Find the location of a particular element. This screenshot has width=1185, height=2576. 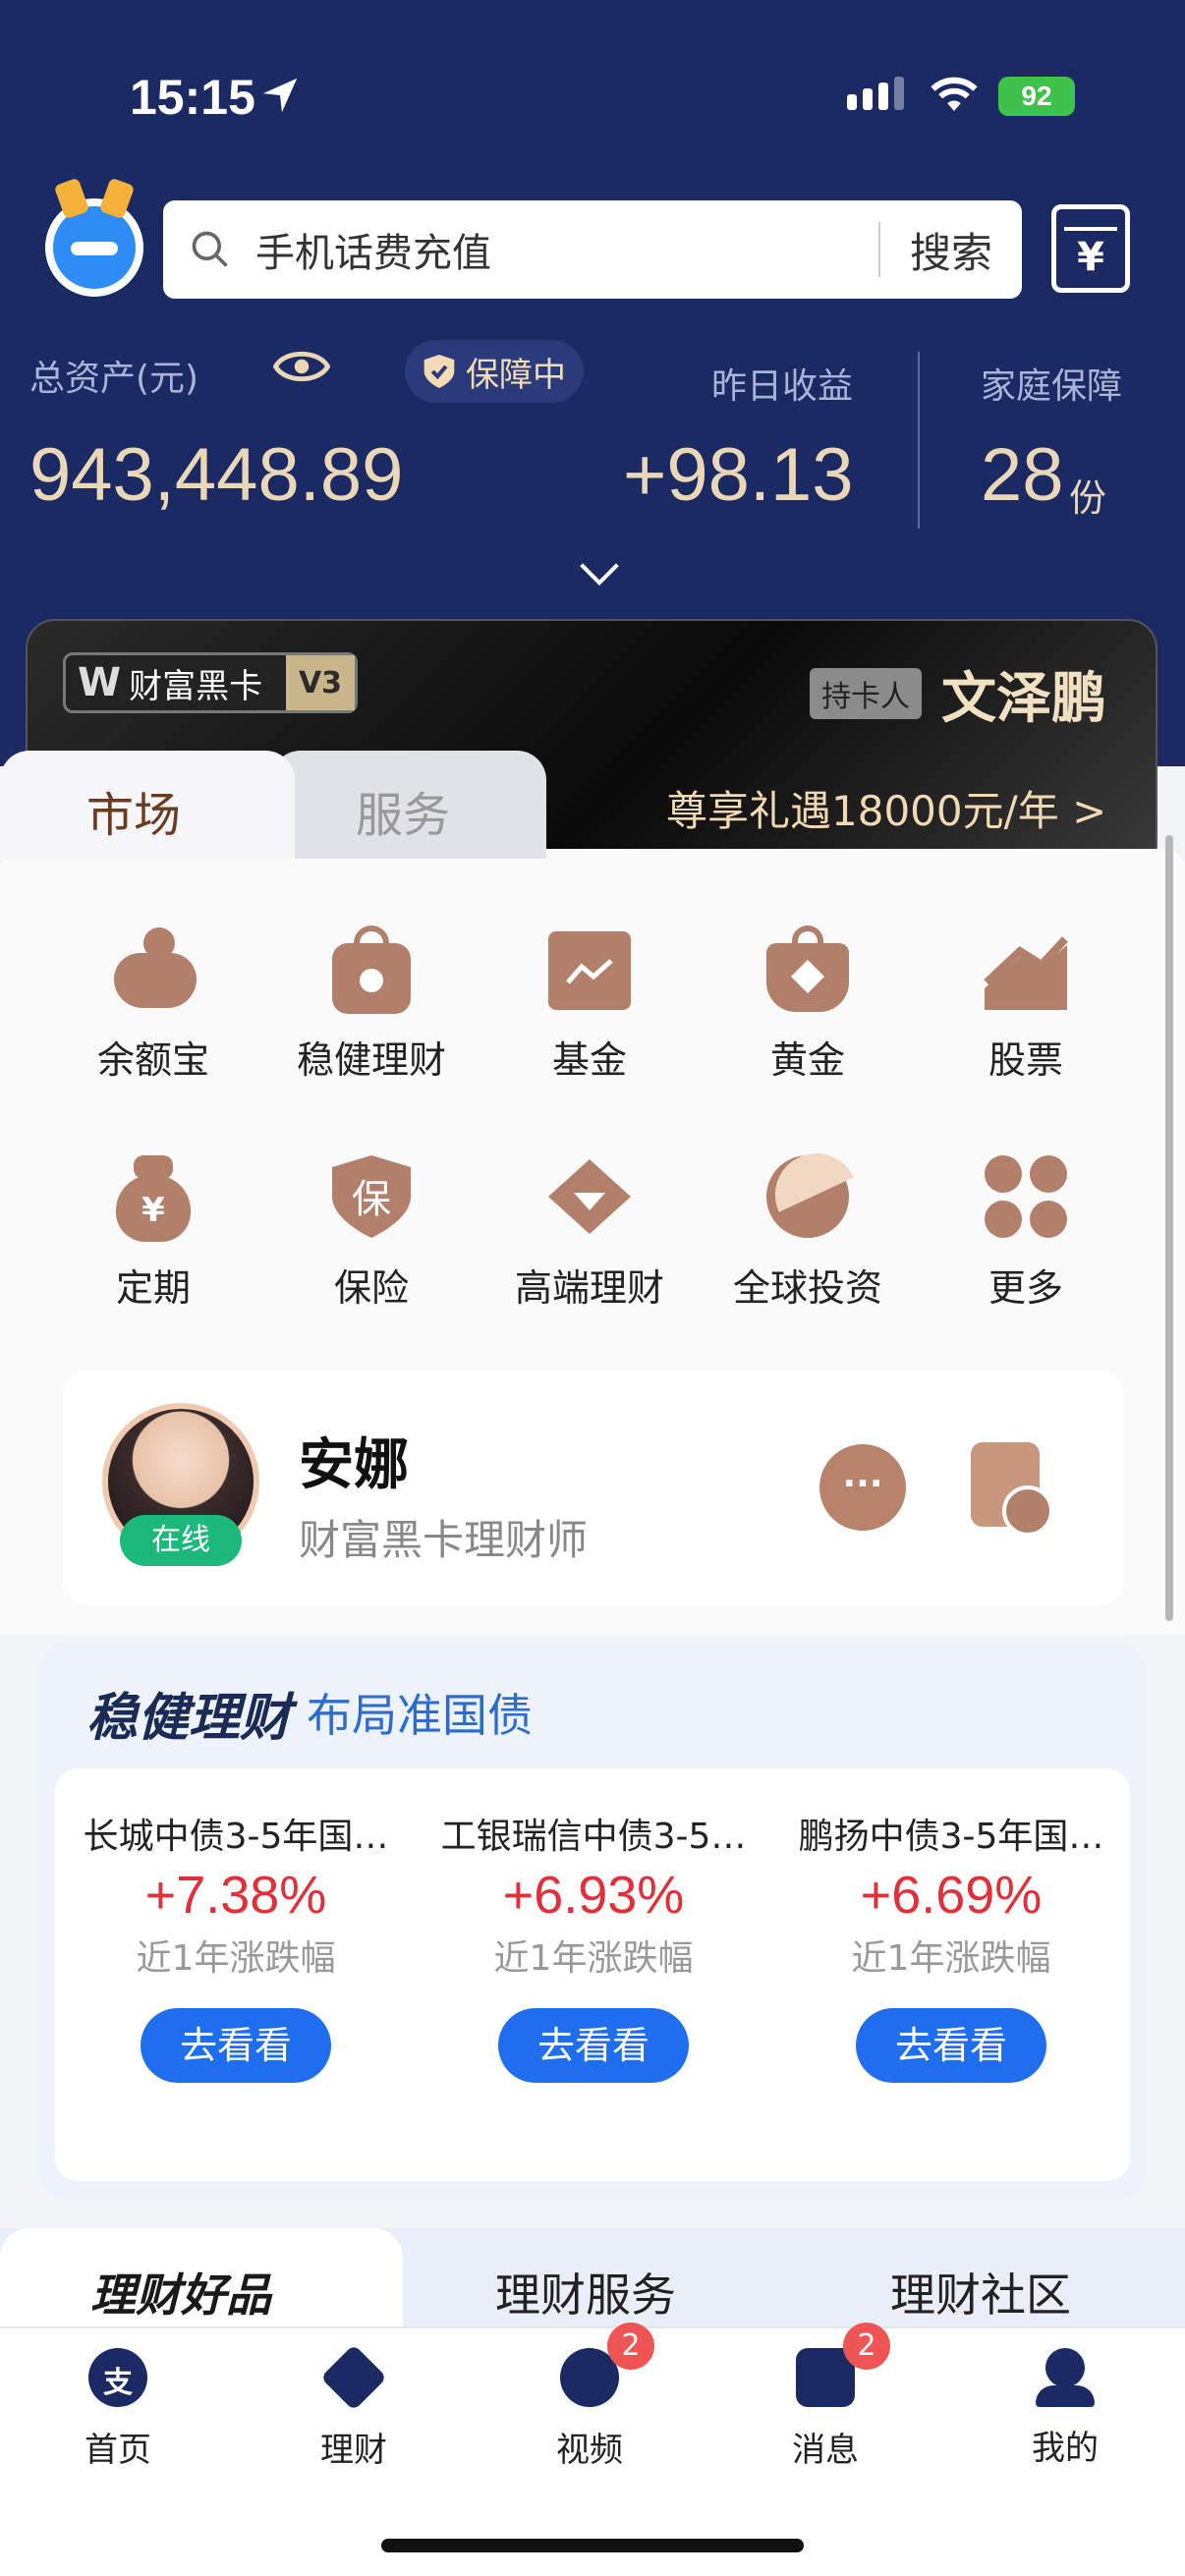

eye-icon is located at coordinates (302, 366).